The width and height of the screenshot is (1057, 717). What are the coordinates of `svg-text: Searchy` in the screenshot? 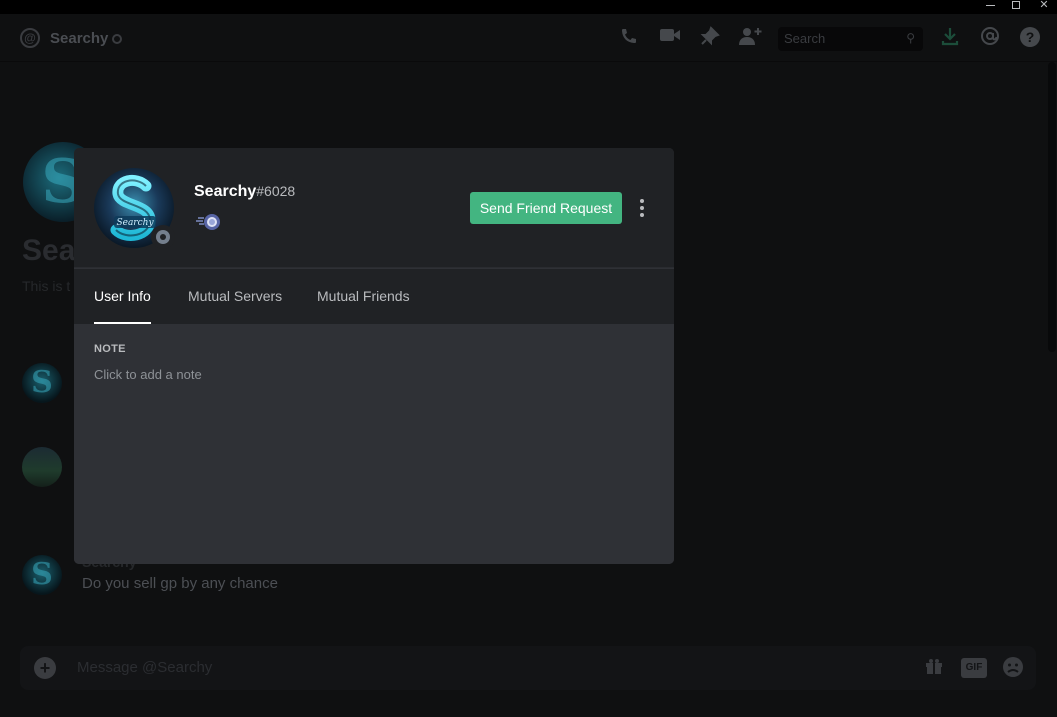 It's located at (135, 223).